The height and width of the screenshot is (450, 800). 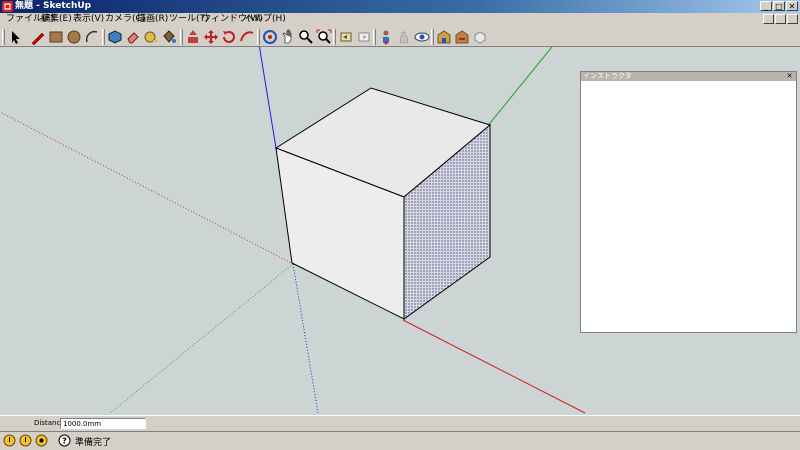 What do you see at coordinates (265, 19) in the screenshot?
I see `menu-help: ヘルプ(H)` at bounding box center [265, 19].